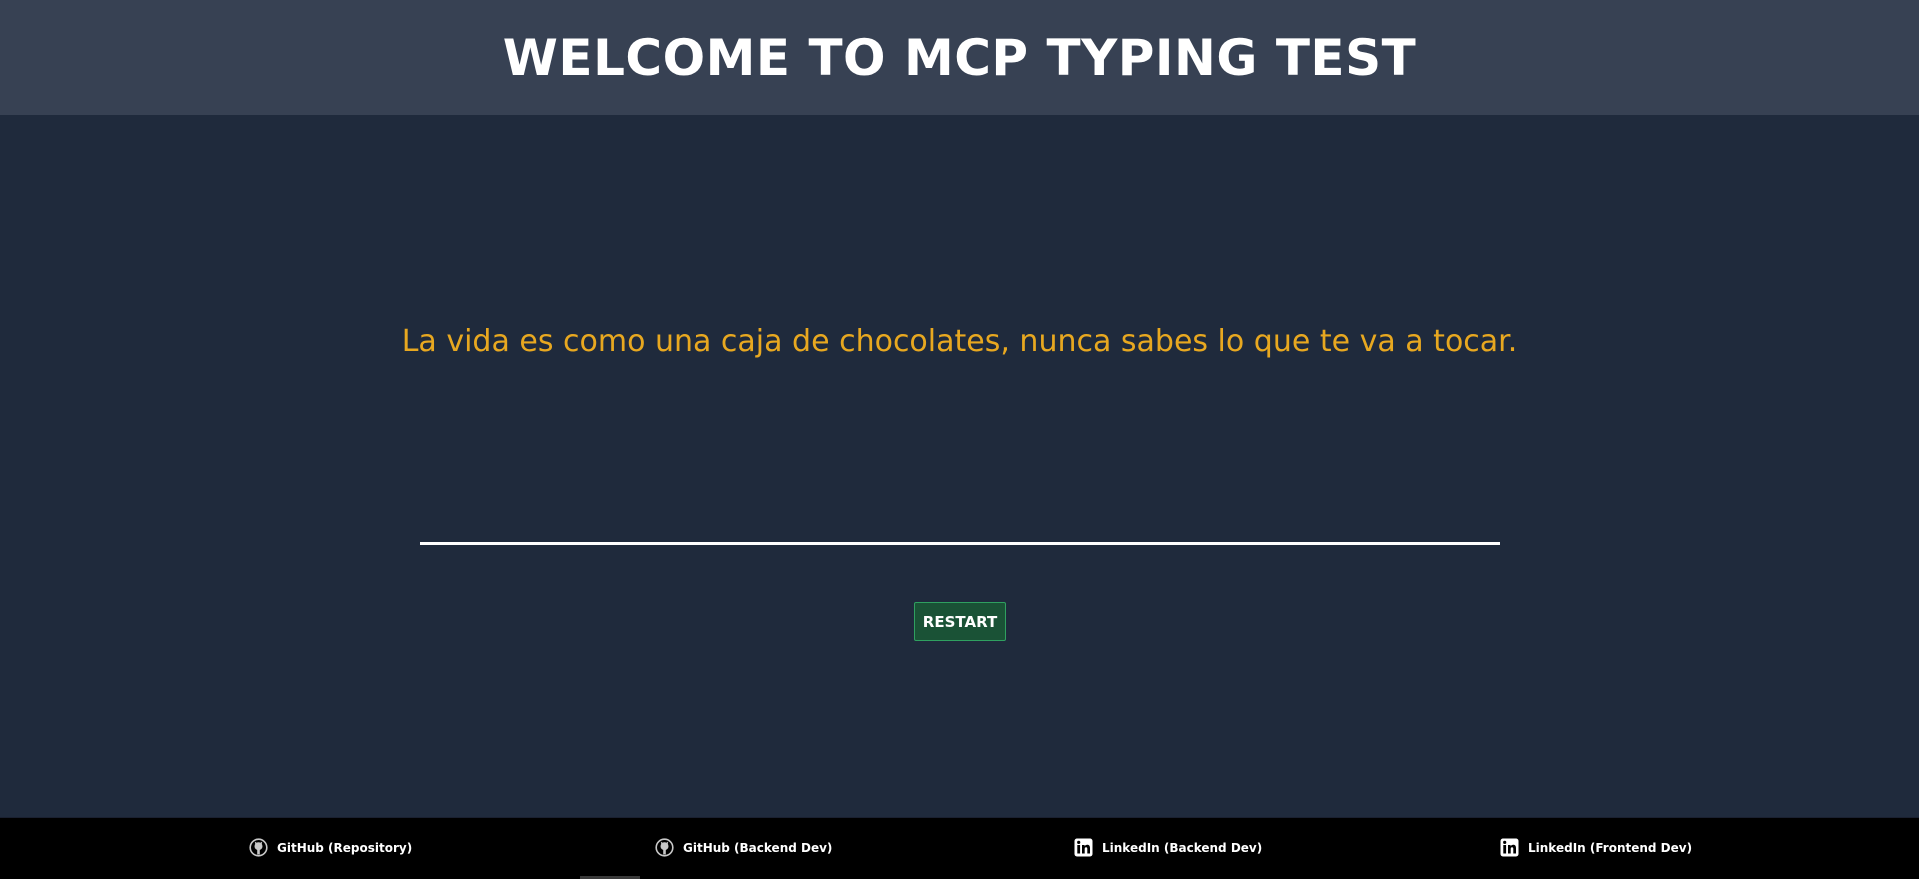 This screenshot has height=879, width=1919. I want to click on github-backend-dev-link: GitHub (Backend Dev), so click(743, 847).